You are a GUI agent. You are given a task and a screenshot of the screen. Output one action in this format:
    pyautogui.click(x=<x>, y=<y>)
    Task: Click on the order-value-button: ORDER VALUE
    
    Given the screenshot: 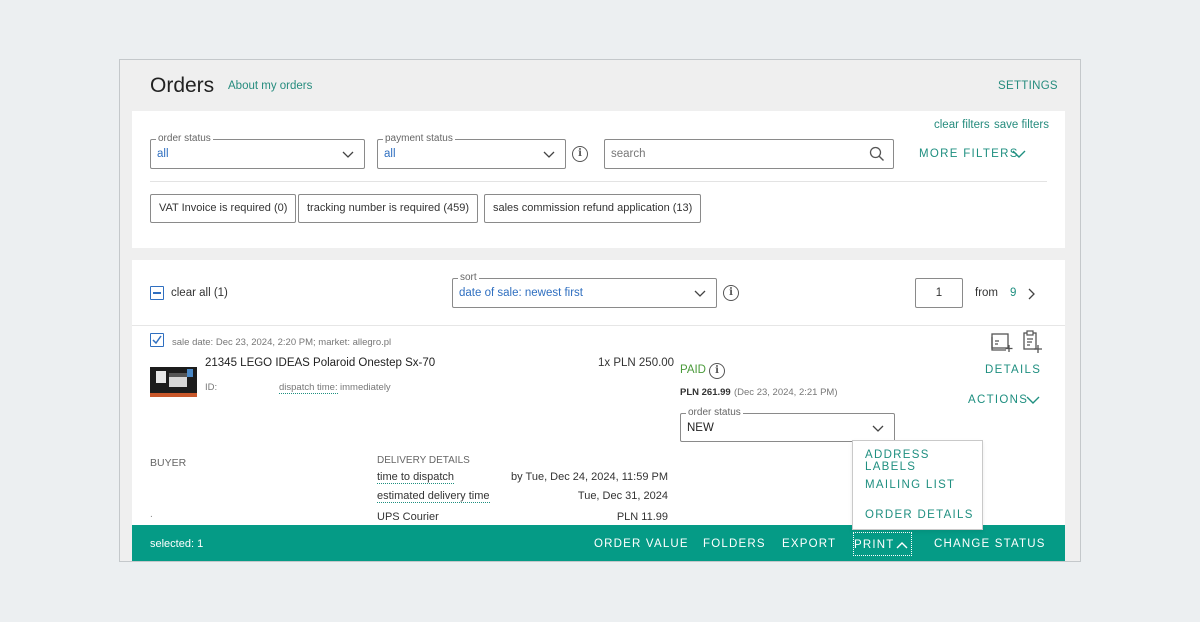 What is the action you would take?
    pyautogui.click(x=641, y=544)
    